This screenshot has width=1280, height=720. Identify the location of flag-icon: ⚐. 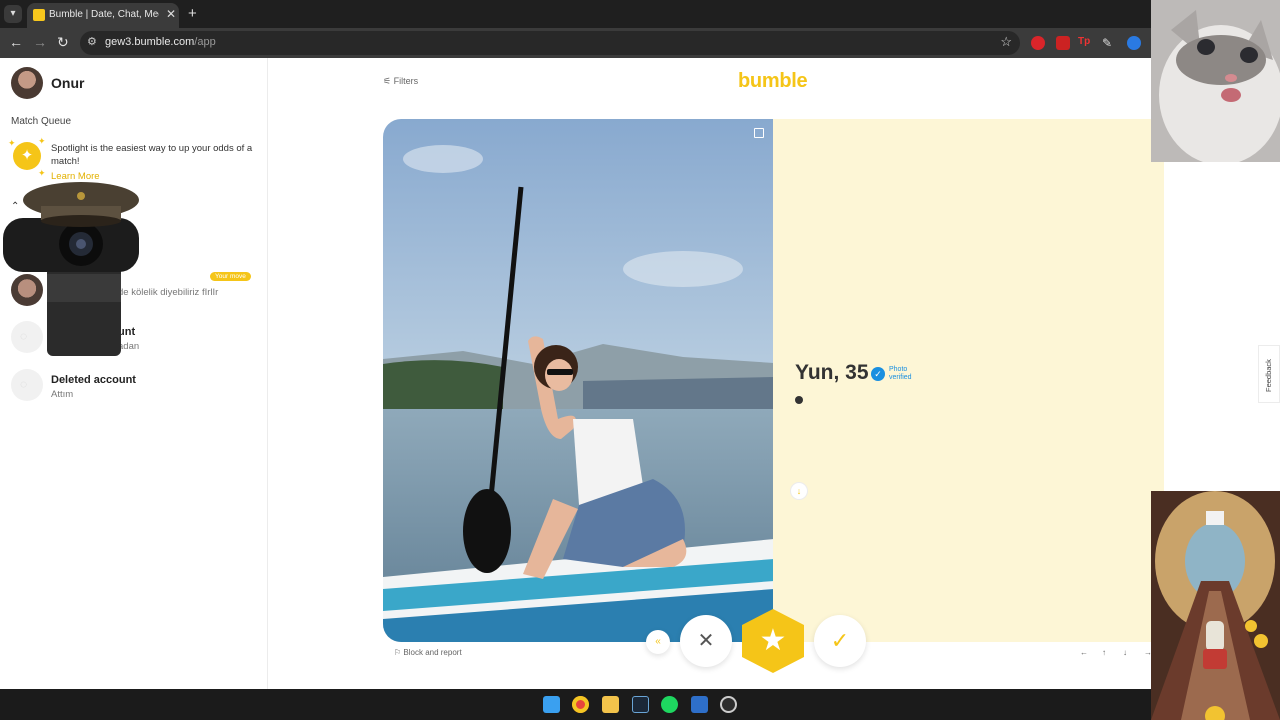
(399, 652).